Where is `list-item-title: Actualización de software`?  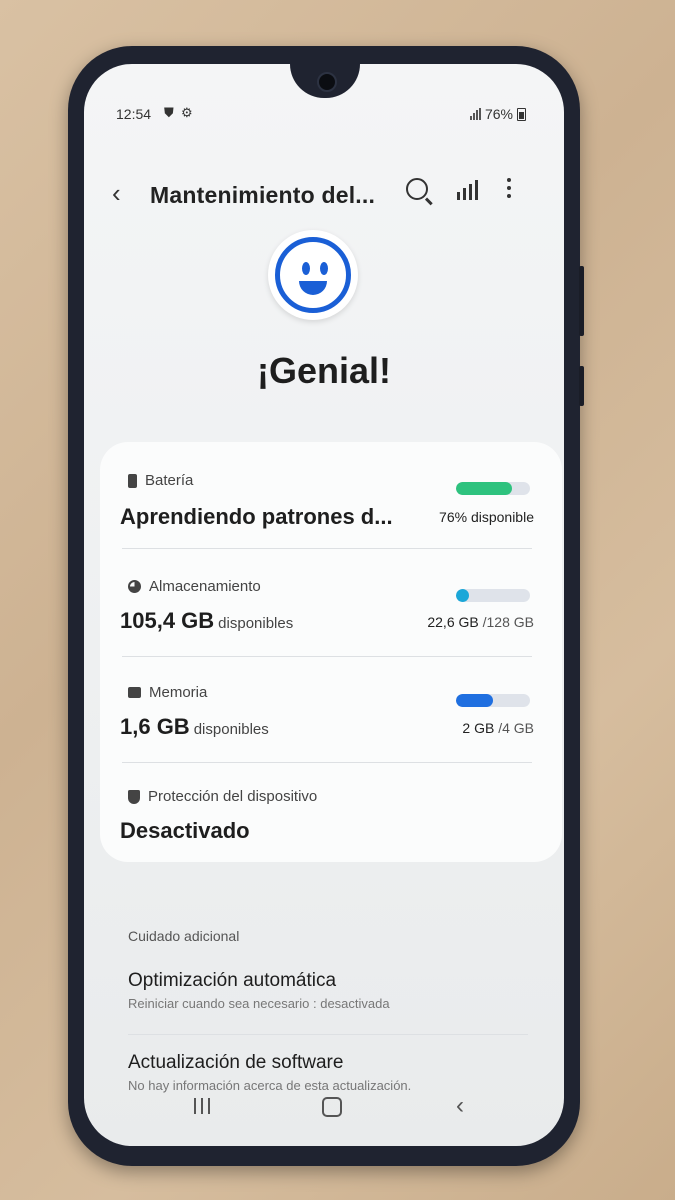
list-item-title: Actualización de software is located at coordinates (236, 1062).